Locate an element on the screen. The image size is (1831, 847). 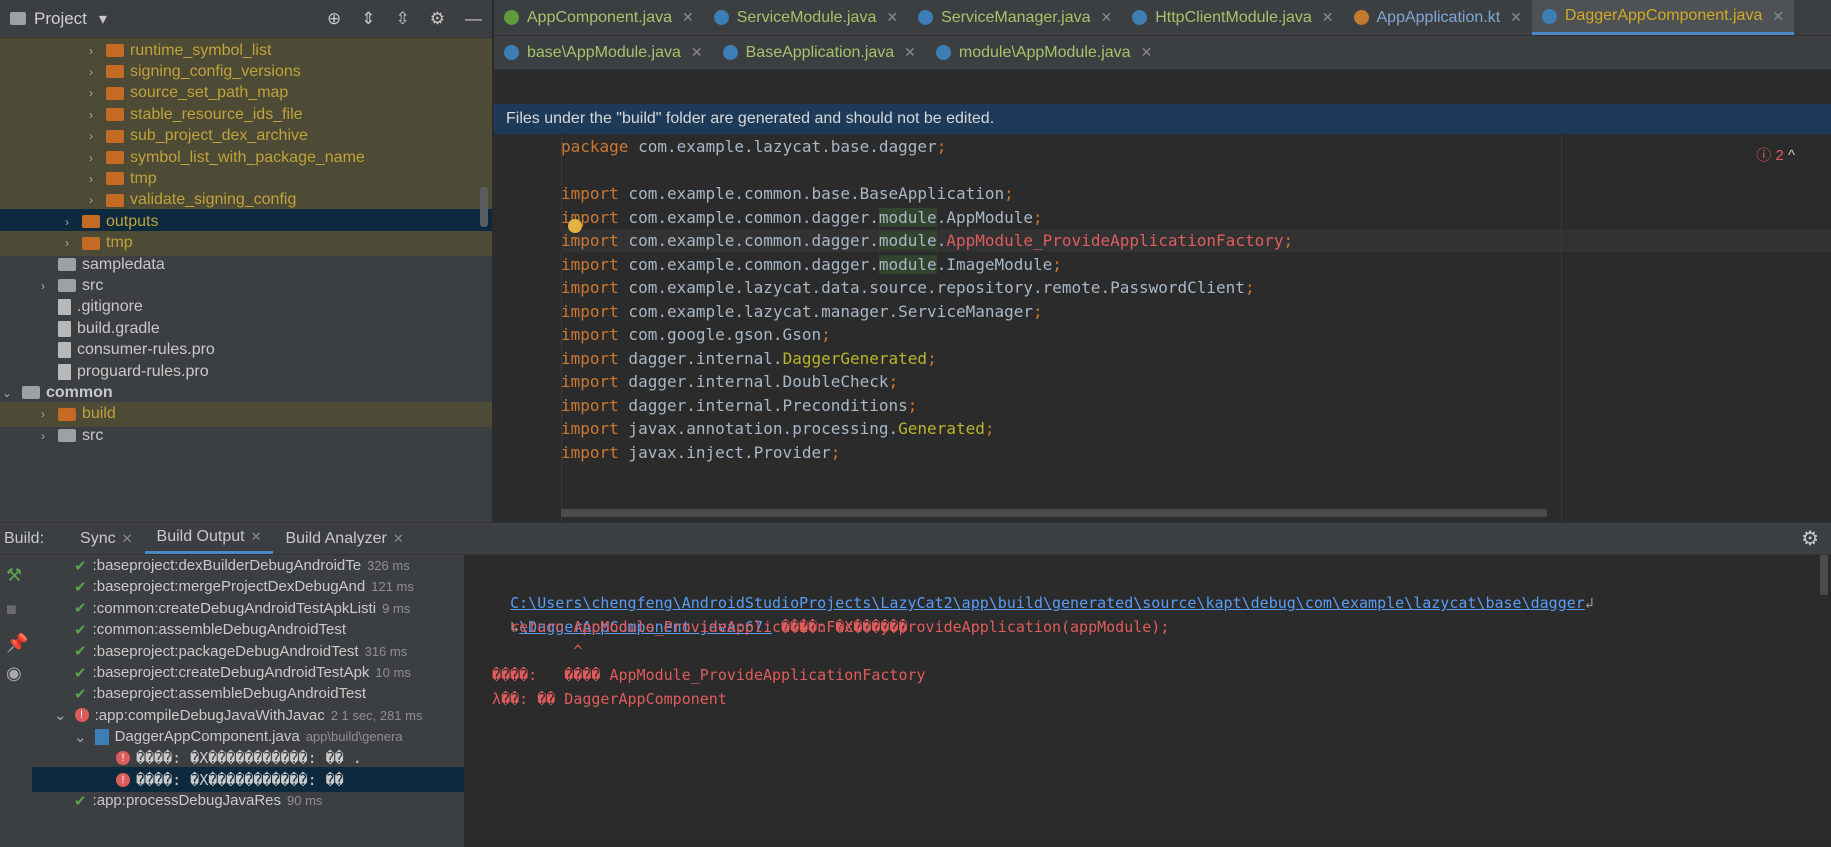
stop-icon: ■ is located at coordinates (11, 609).